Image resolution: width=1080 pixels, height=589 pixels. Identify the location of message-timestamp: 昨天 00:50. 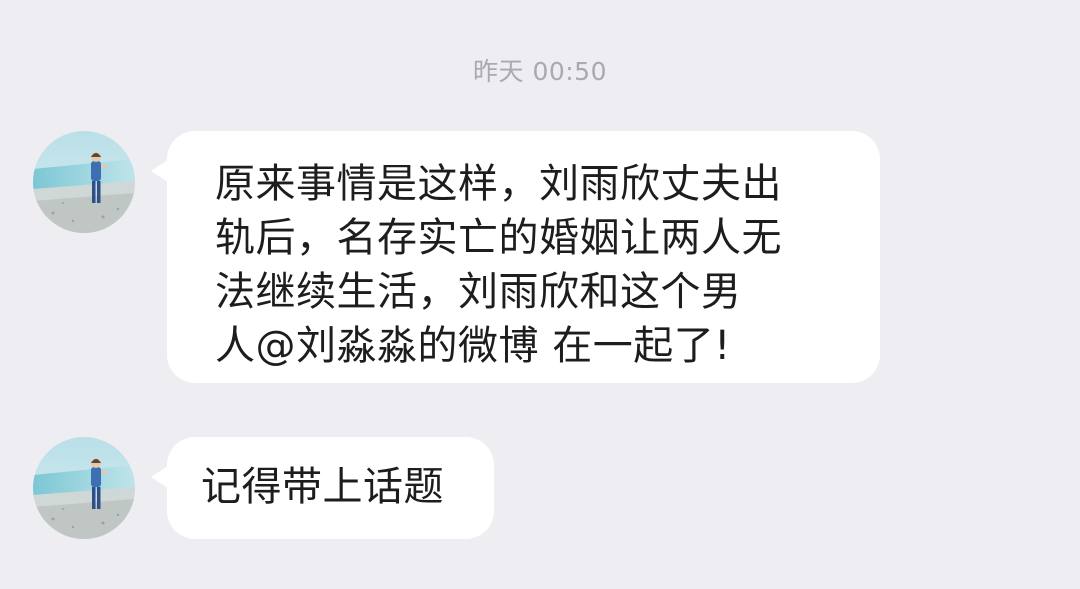
(540, 71).